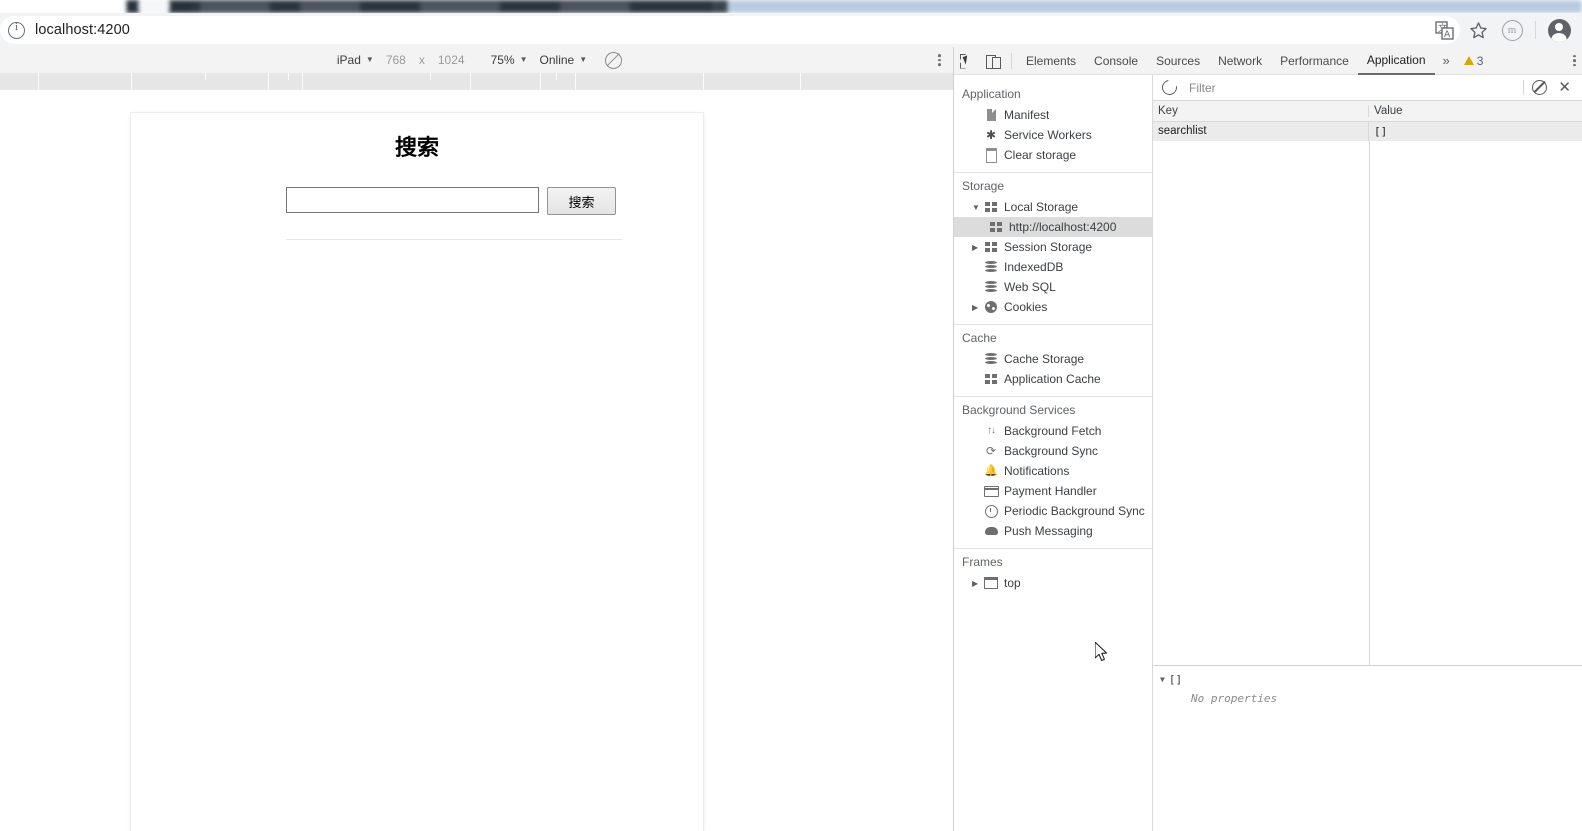 Image resolution: width=1582 pixels, height=831 pixels. I want to click on device-select: iPad ▼, so click(355, 60).